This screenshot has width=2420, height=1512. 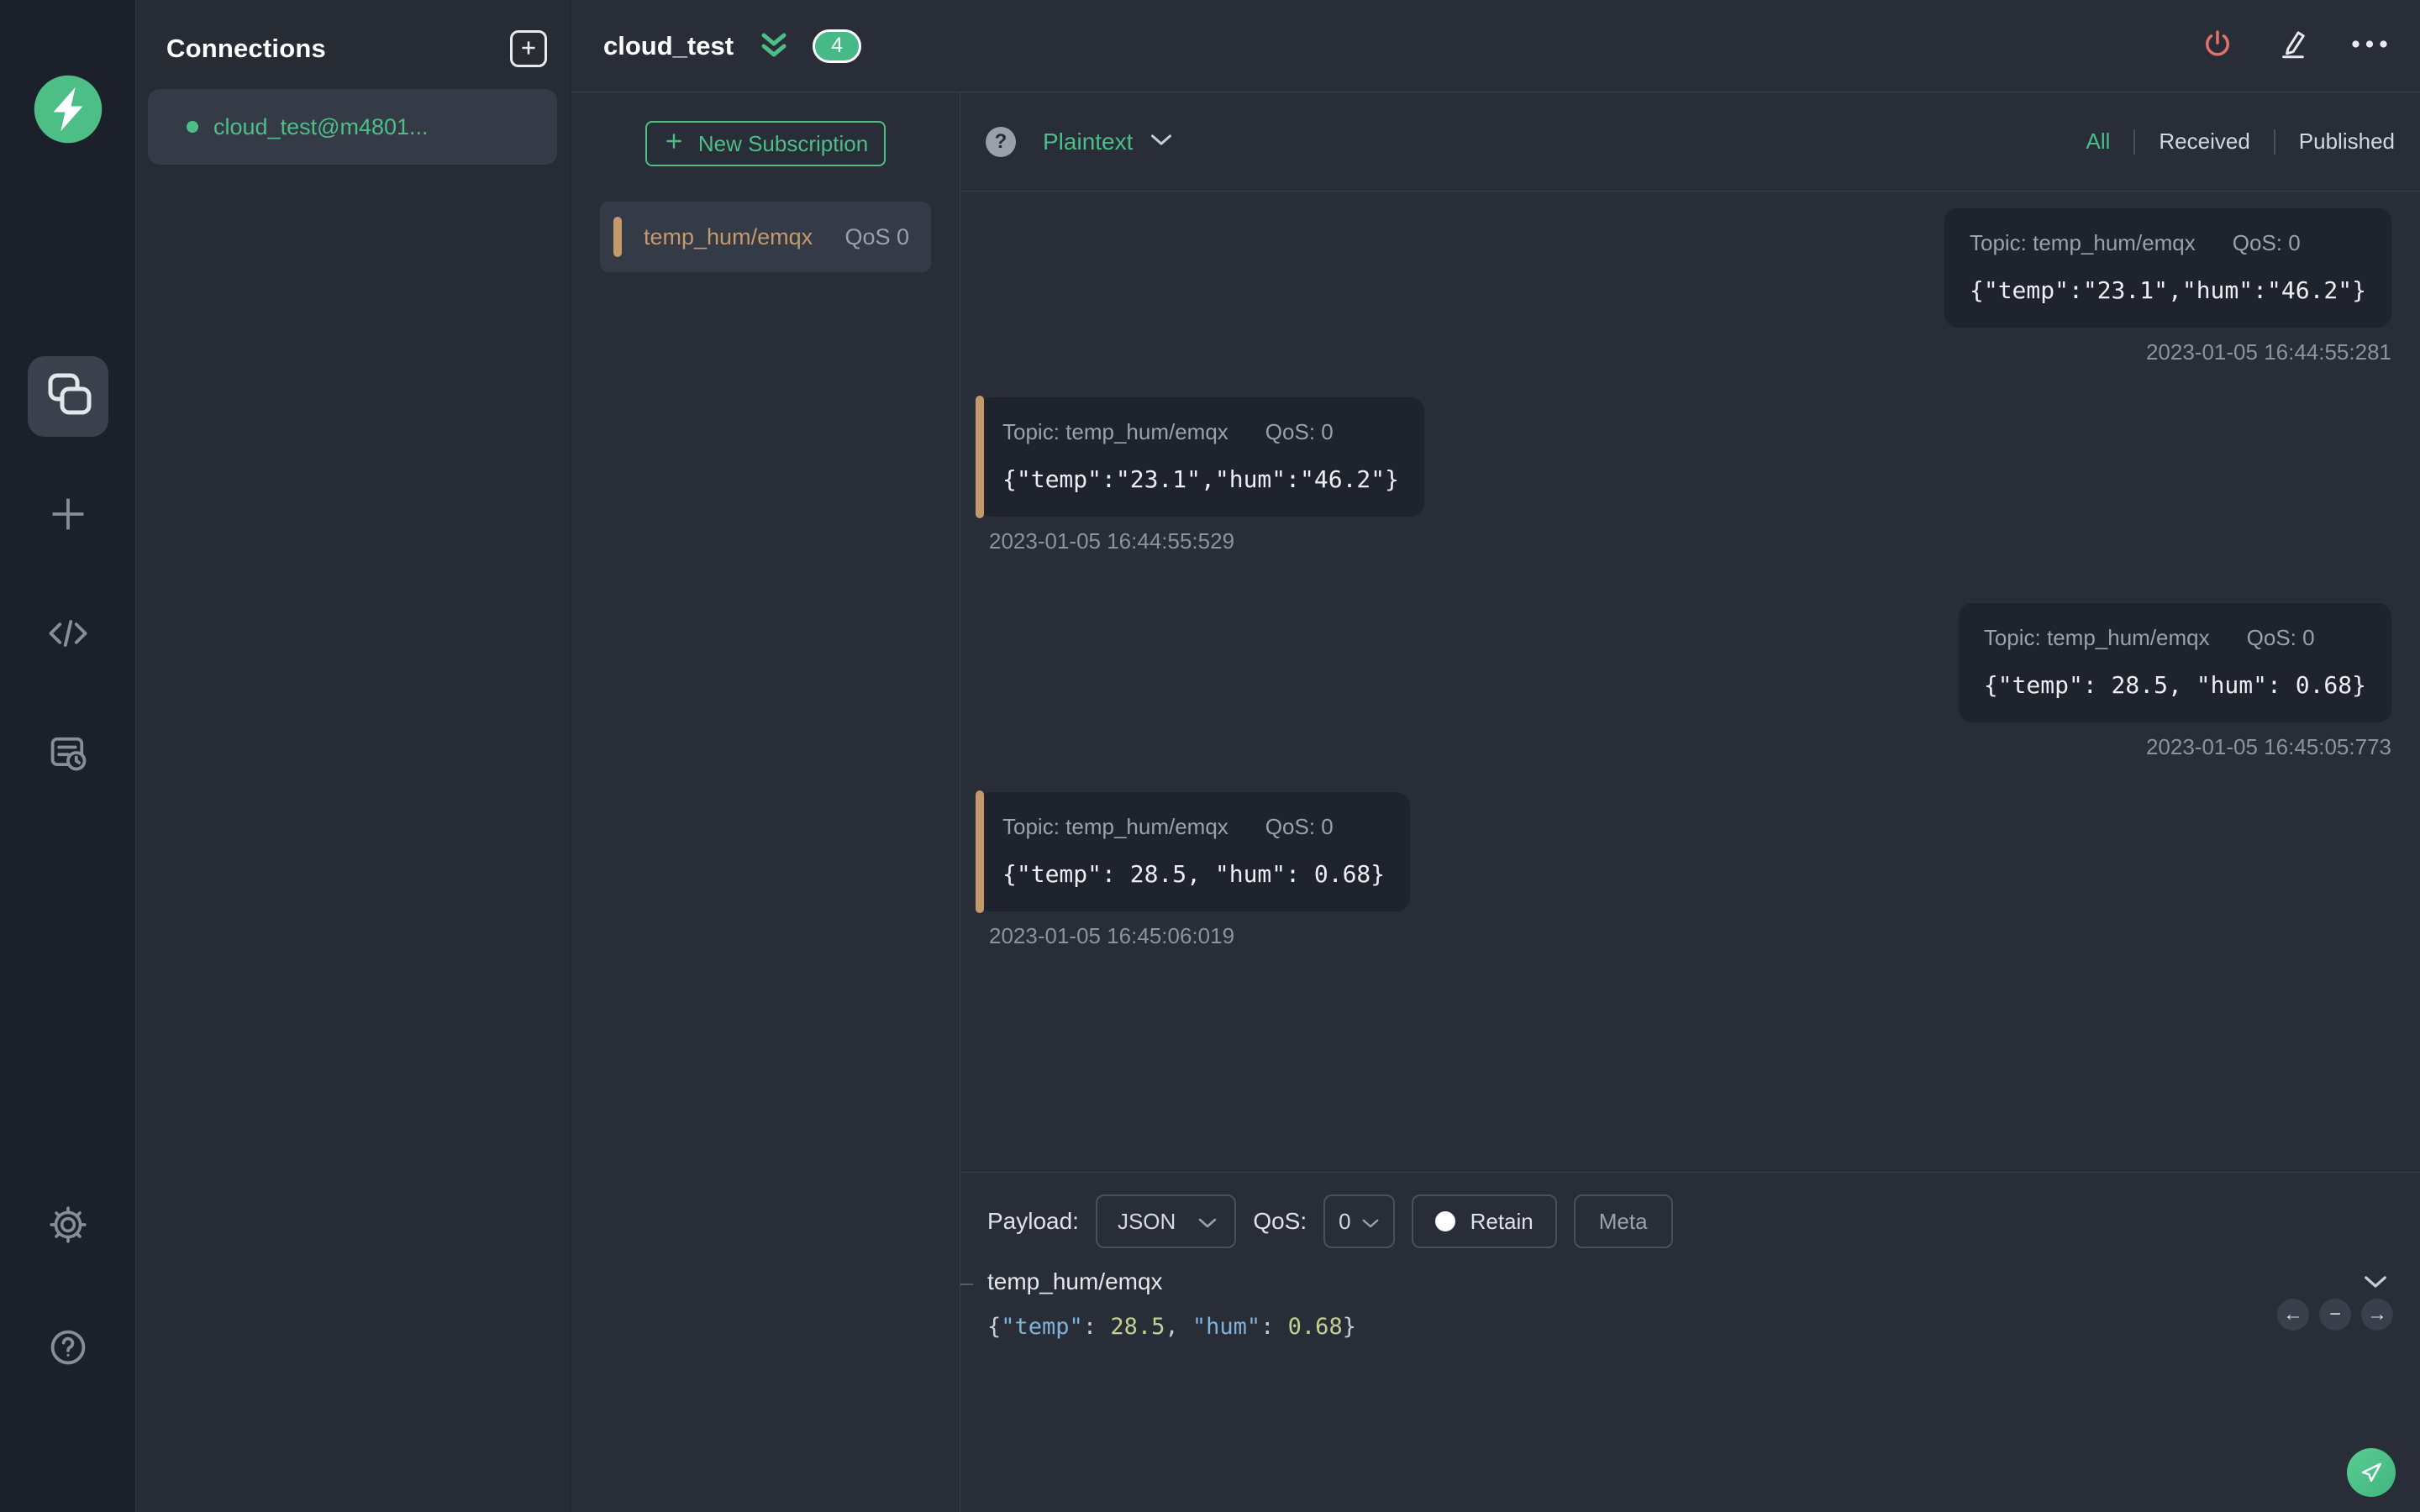 I want to click on subscription-qos: QoS 0, so click(x=876, y=236).